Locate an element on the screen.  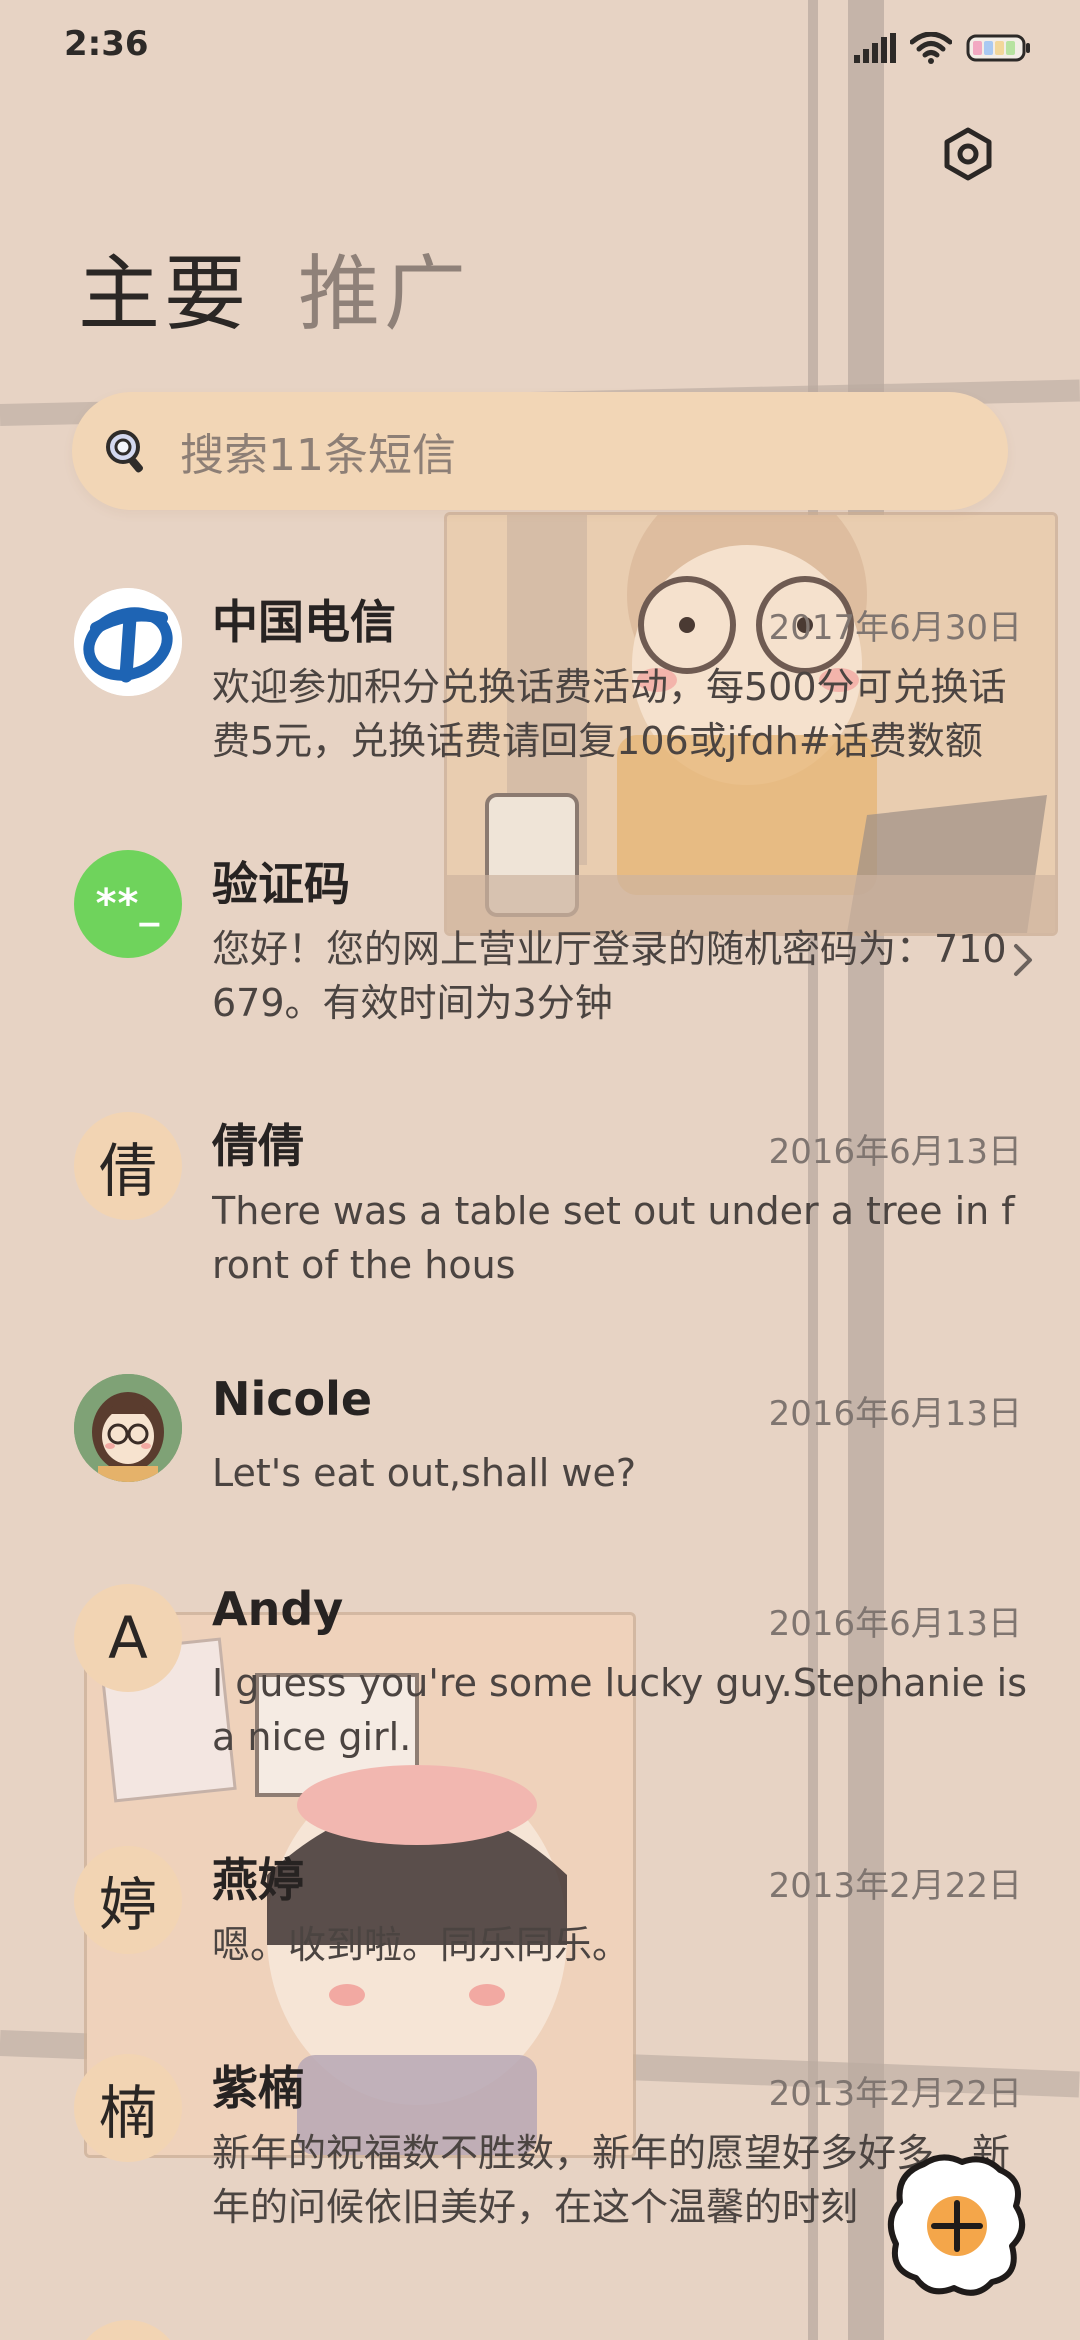
contact-photo-avatar is located at coordinates (128, 1428).